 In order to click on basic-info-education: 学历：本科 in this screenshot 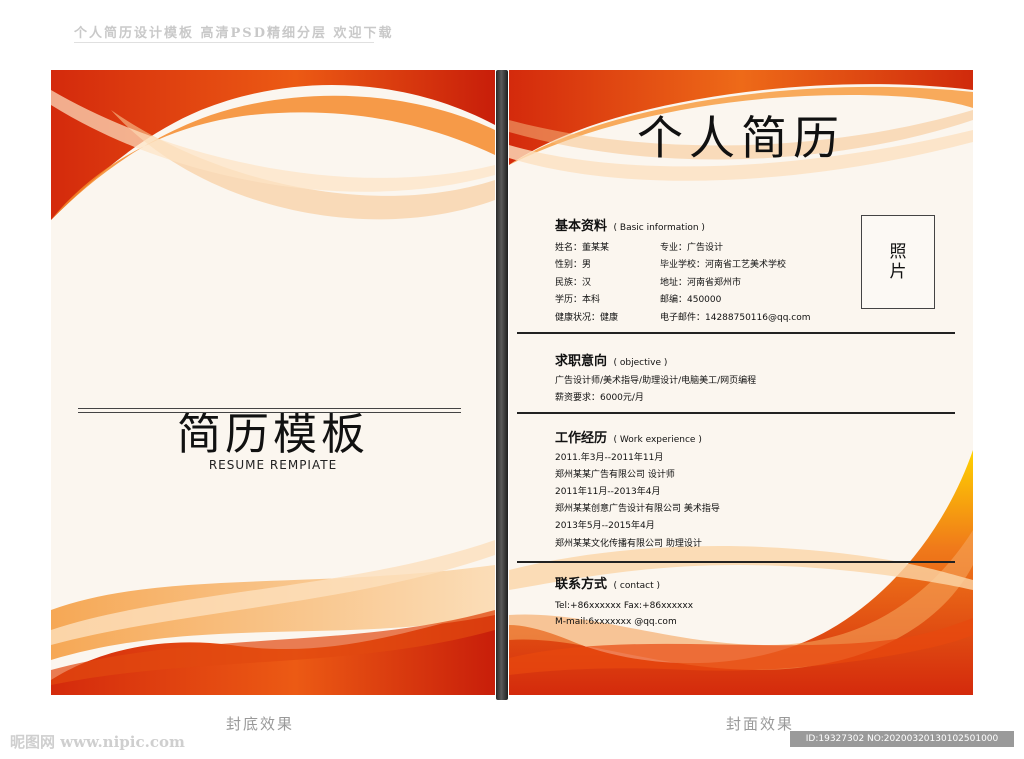, I will do `click(578, 300)`.